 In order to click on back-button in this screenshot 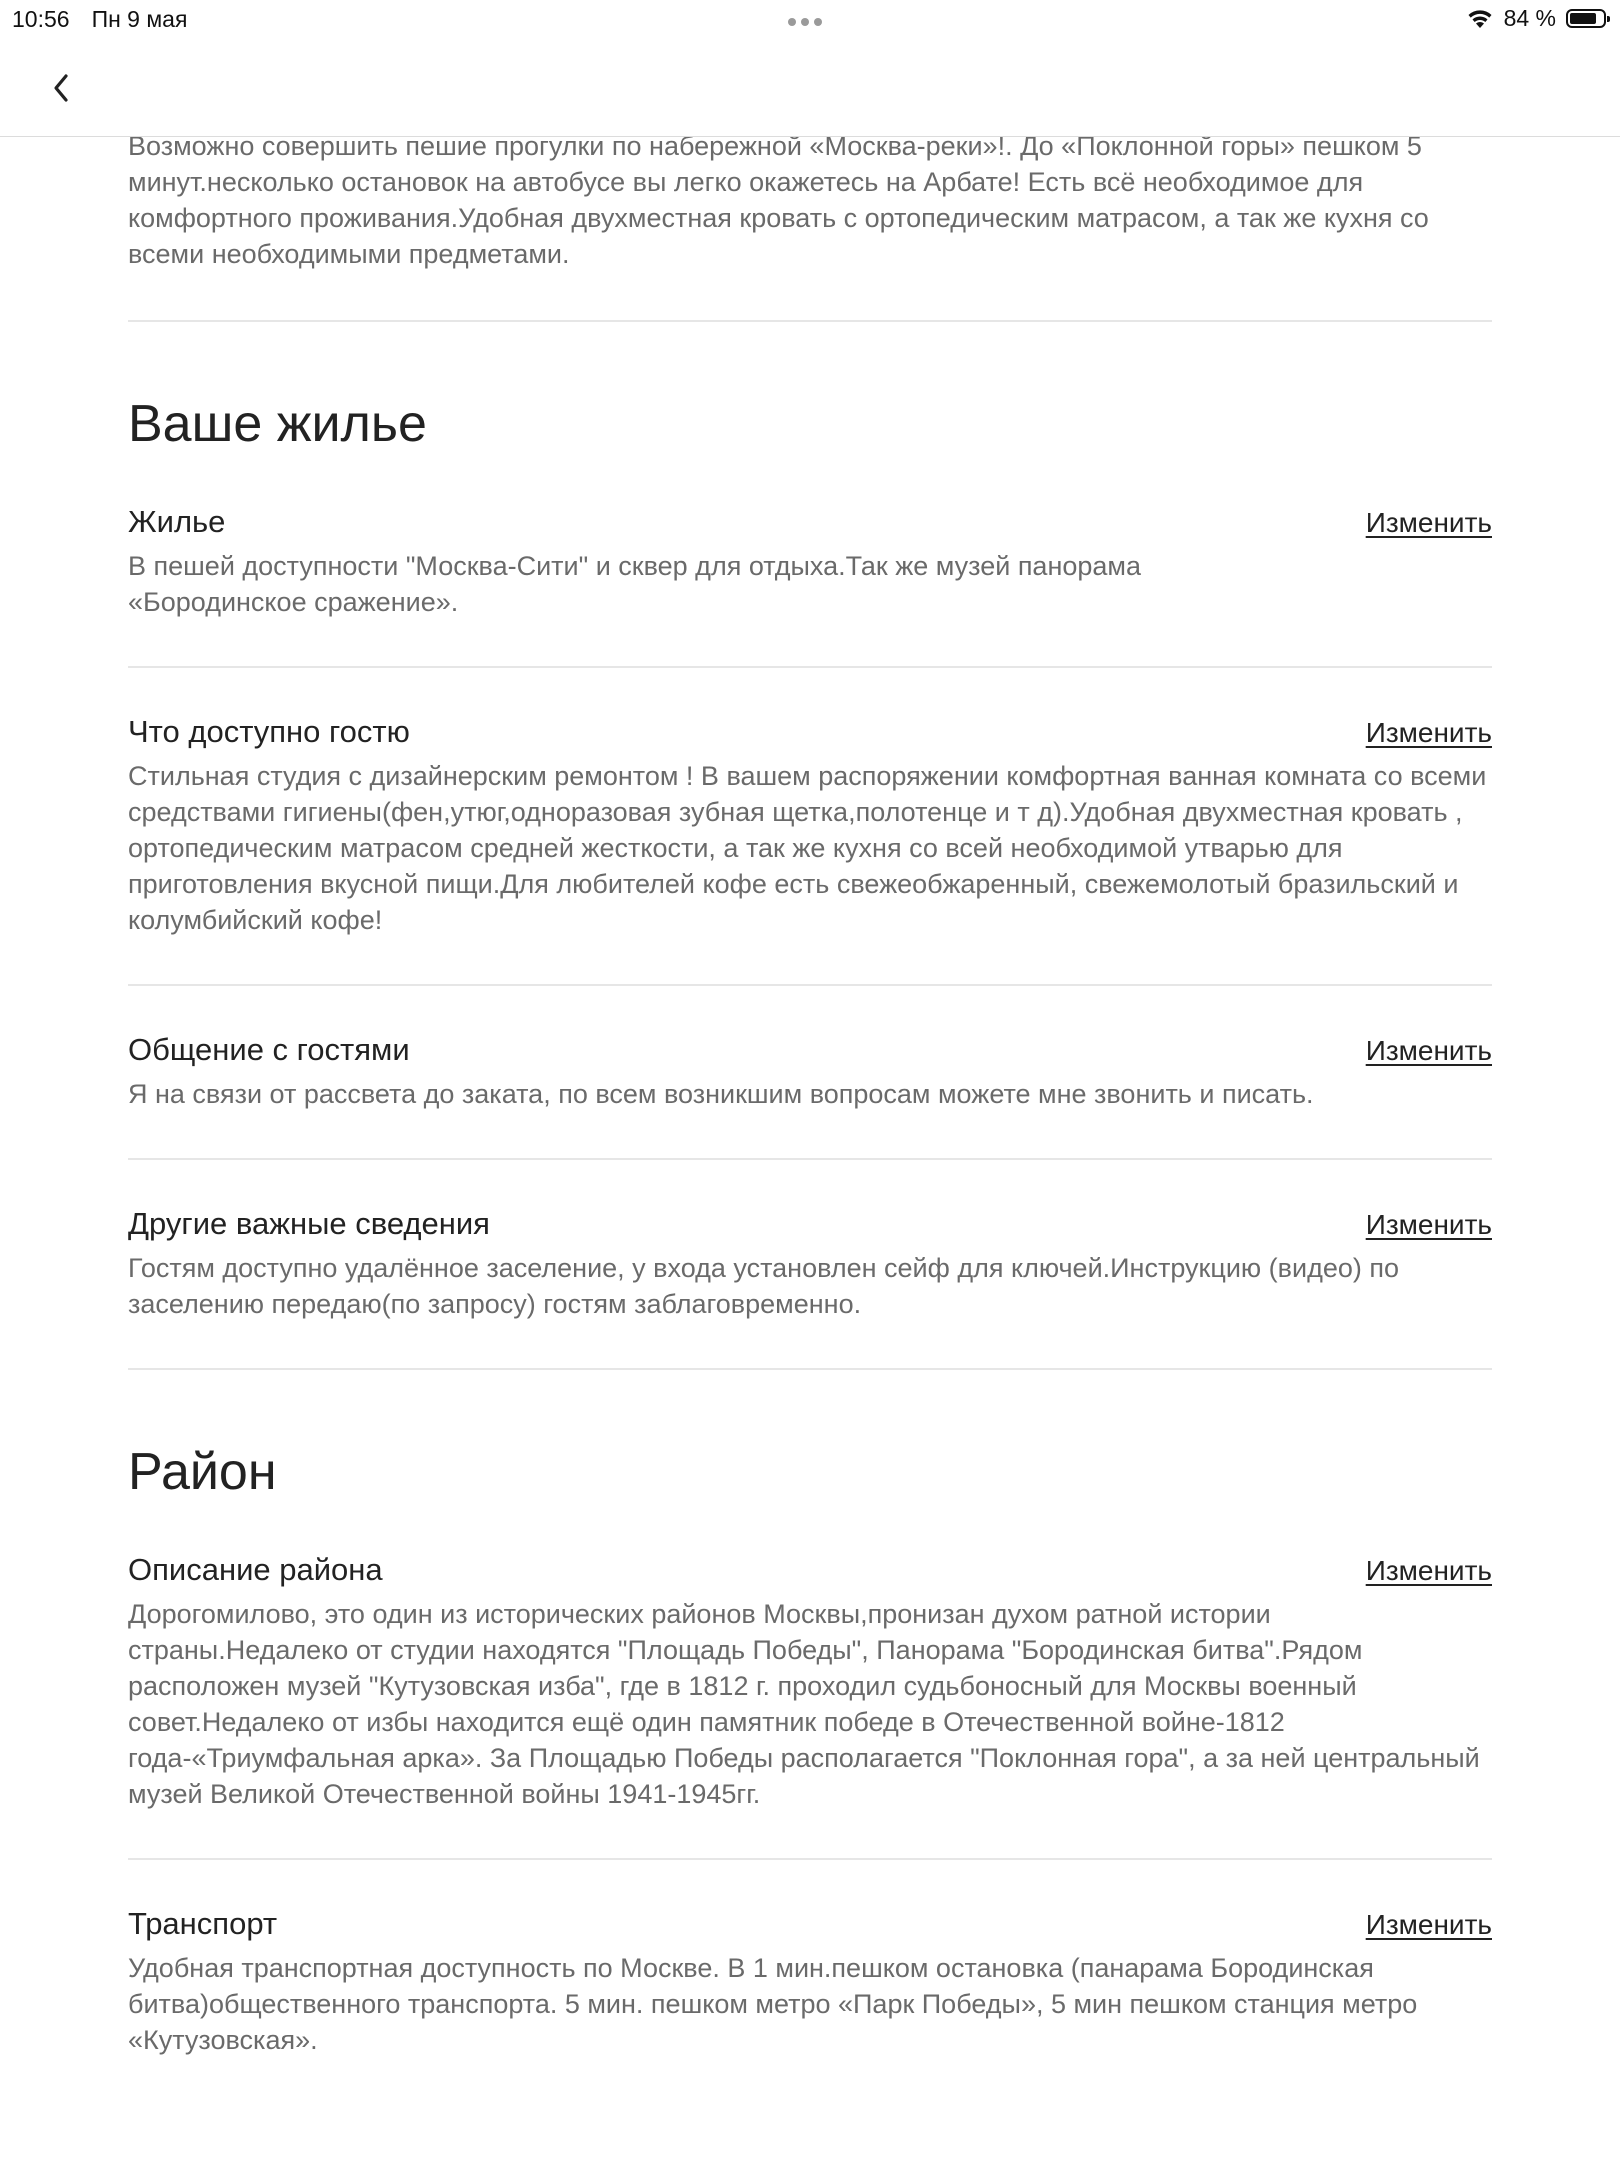, I will do `click(62, 88)`.